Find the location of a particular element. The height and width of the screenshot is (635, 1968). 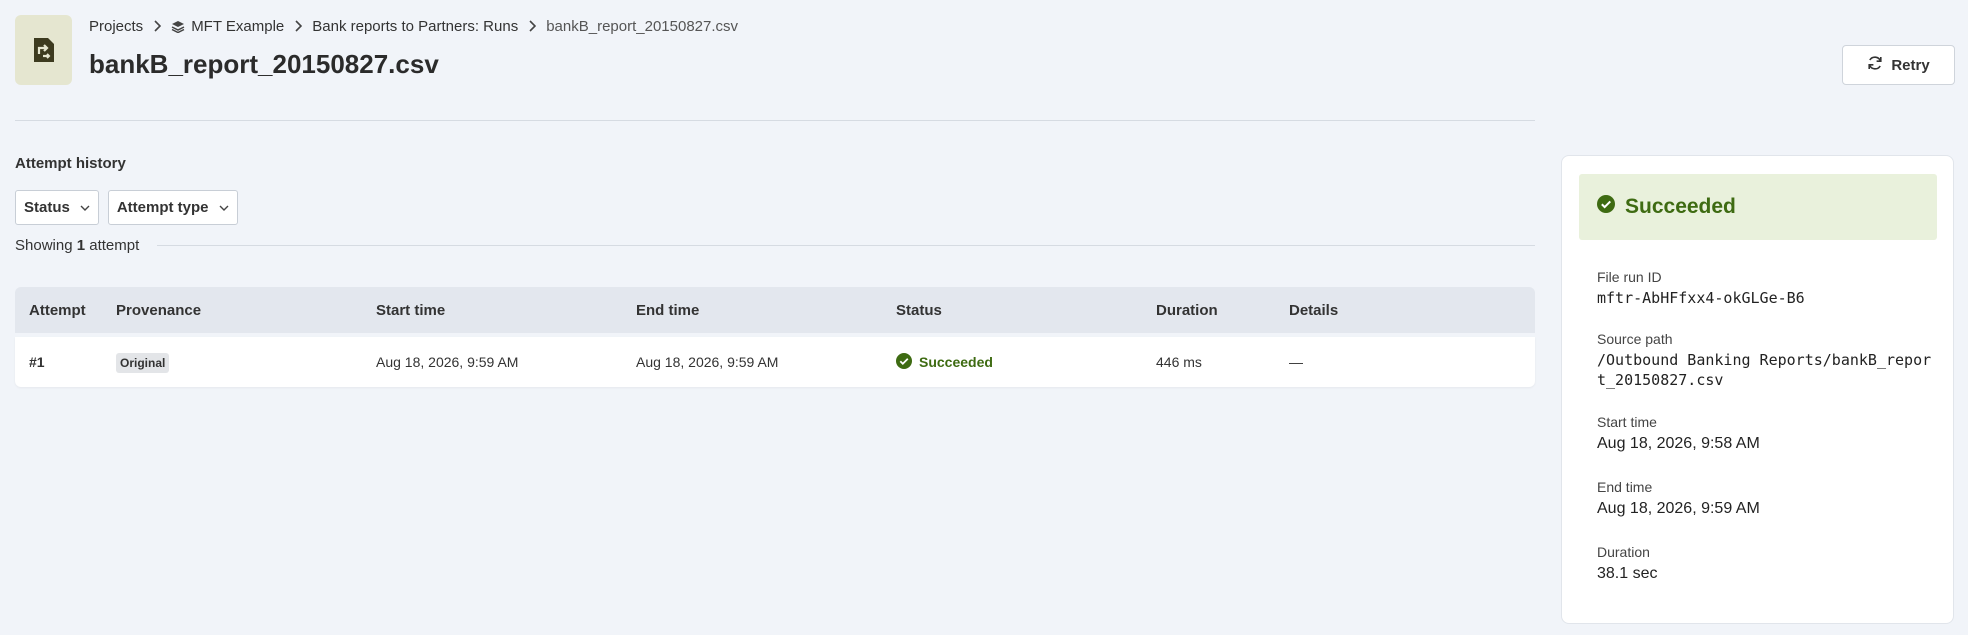

start-time-field: Start time Aug 18, 2026, 9:58 AM is located at coordinates (1767, 433).